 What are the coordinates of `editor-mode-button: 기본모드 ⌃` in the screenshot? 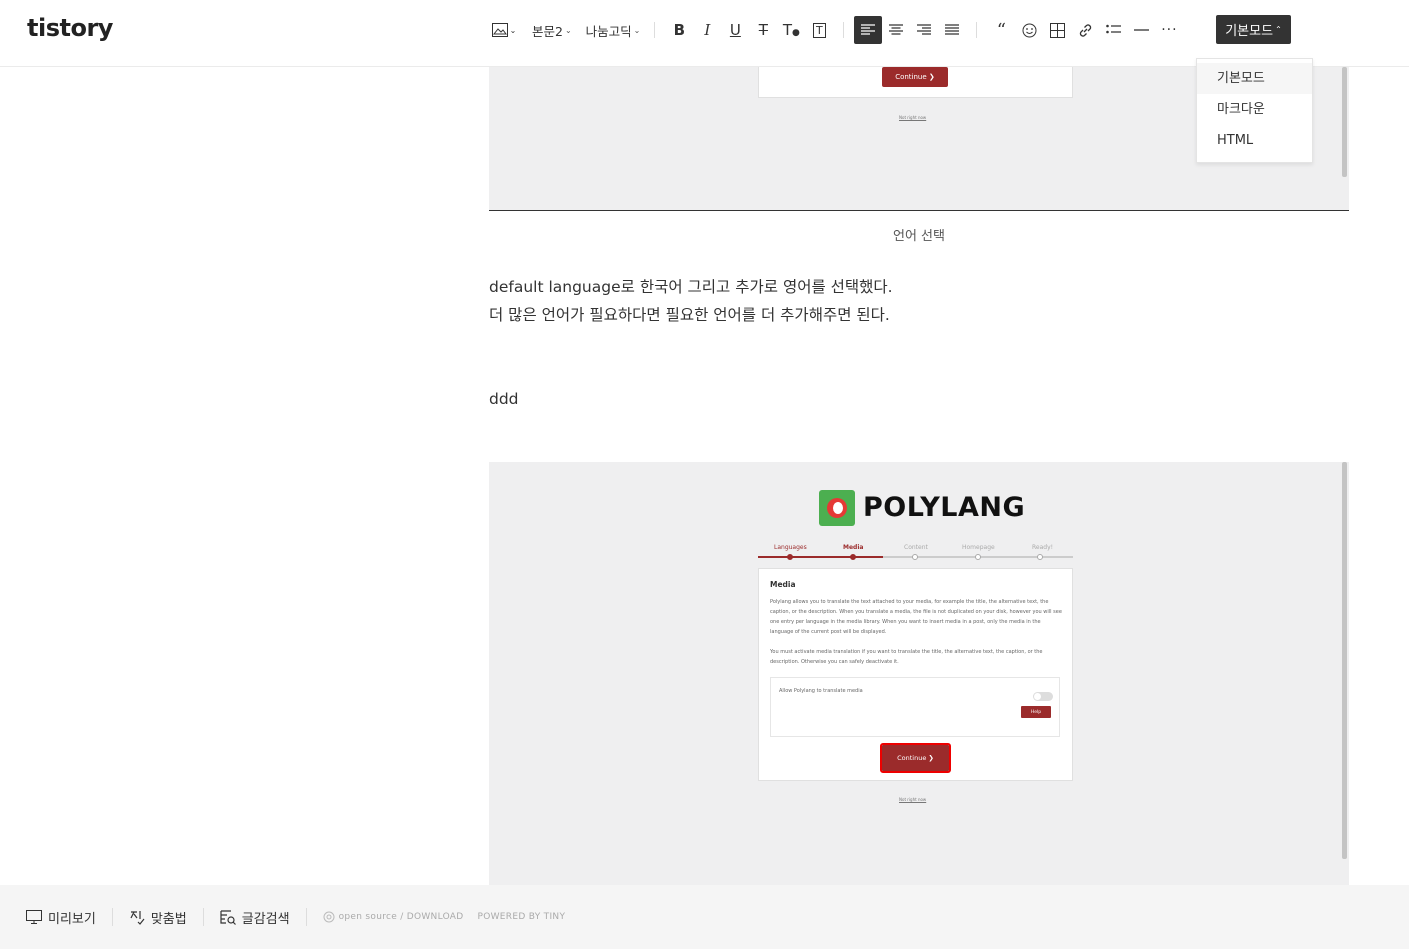 It's located at (1253, 29).